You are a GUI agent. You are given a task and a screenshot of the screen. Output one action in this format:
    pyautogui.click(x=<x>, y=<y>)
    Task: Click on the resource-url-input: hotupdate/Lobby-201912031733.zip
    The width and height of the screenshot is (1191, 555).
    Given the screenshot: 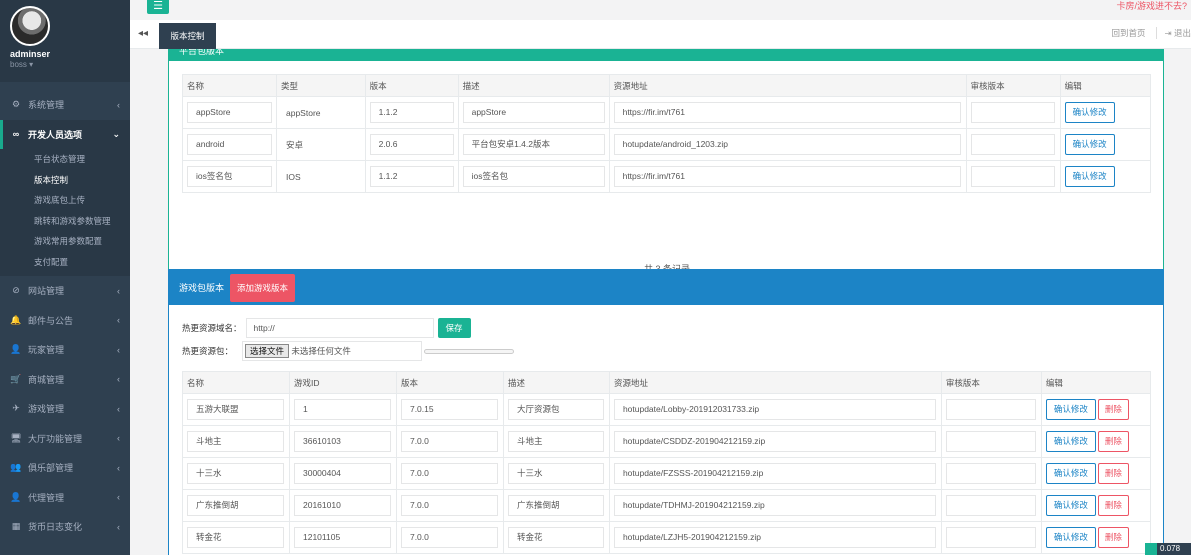 What is the action you would take?
    pyautogui.click(x=774, y=409)
    